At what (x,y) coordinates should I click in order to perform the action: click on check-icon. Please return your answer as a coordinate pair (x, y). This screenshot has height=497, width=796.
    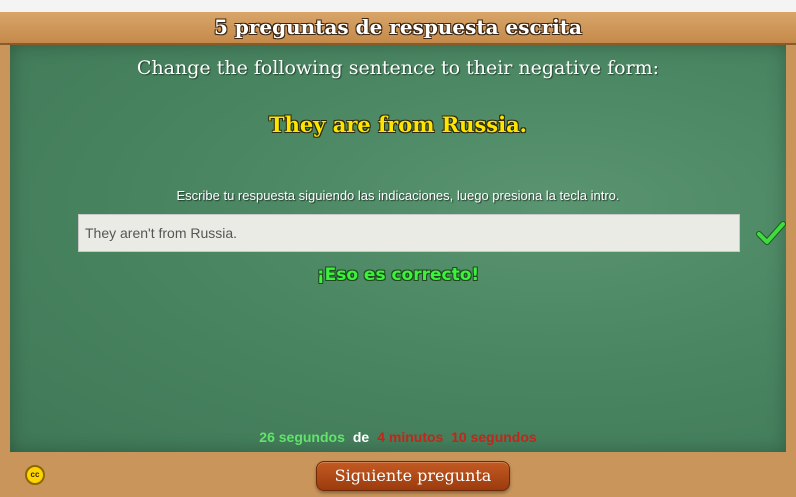
    Looking at the image, I should click on (771, 233).